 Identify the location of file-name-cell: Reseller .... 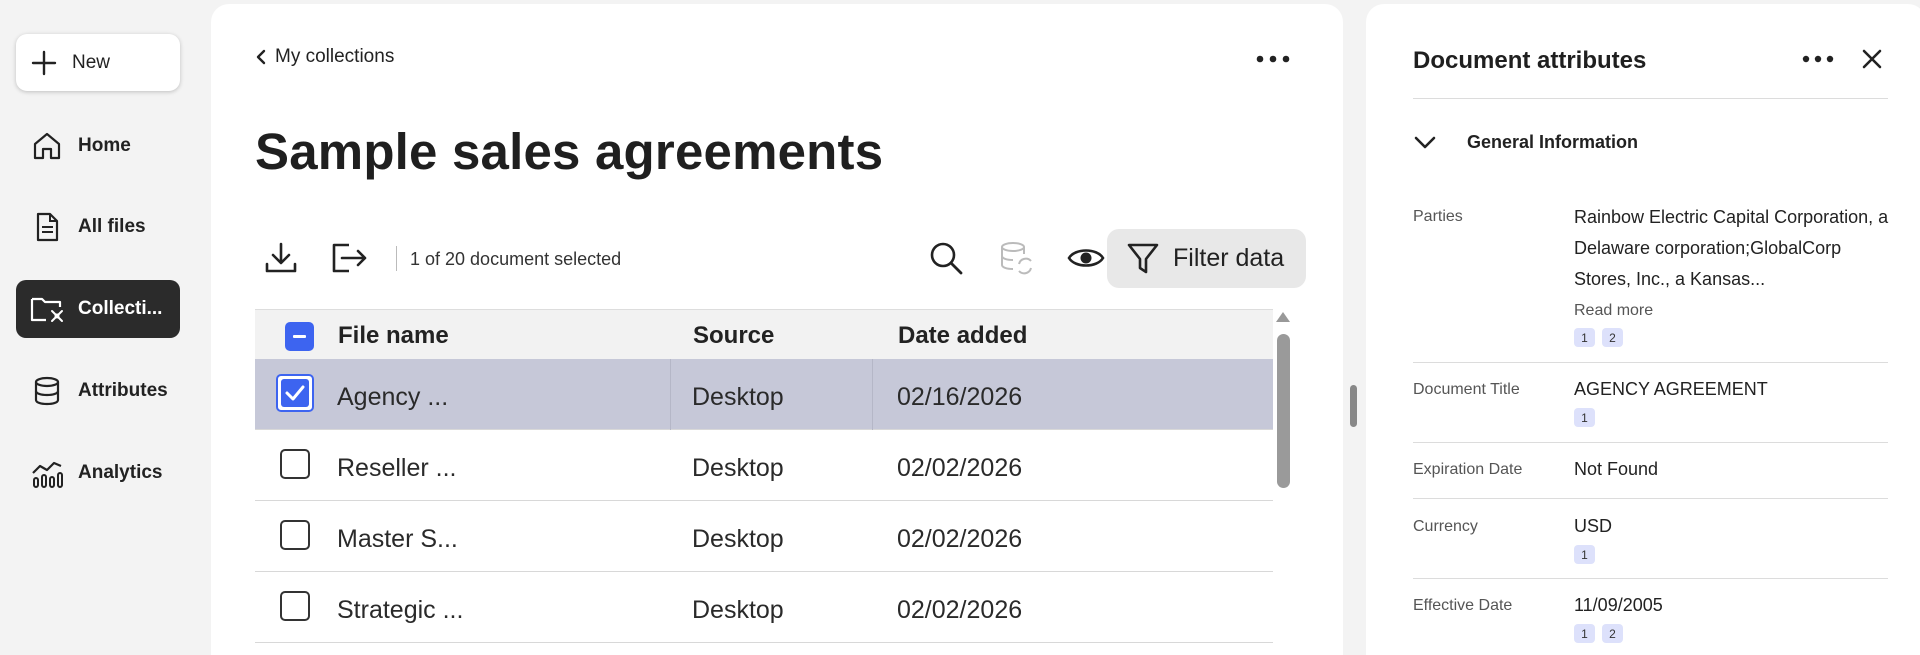
(396, 468).